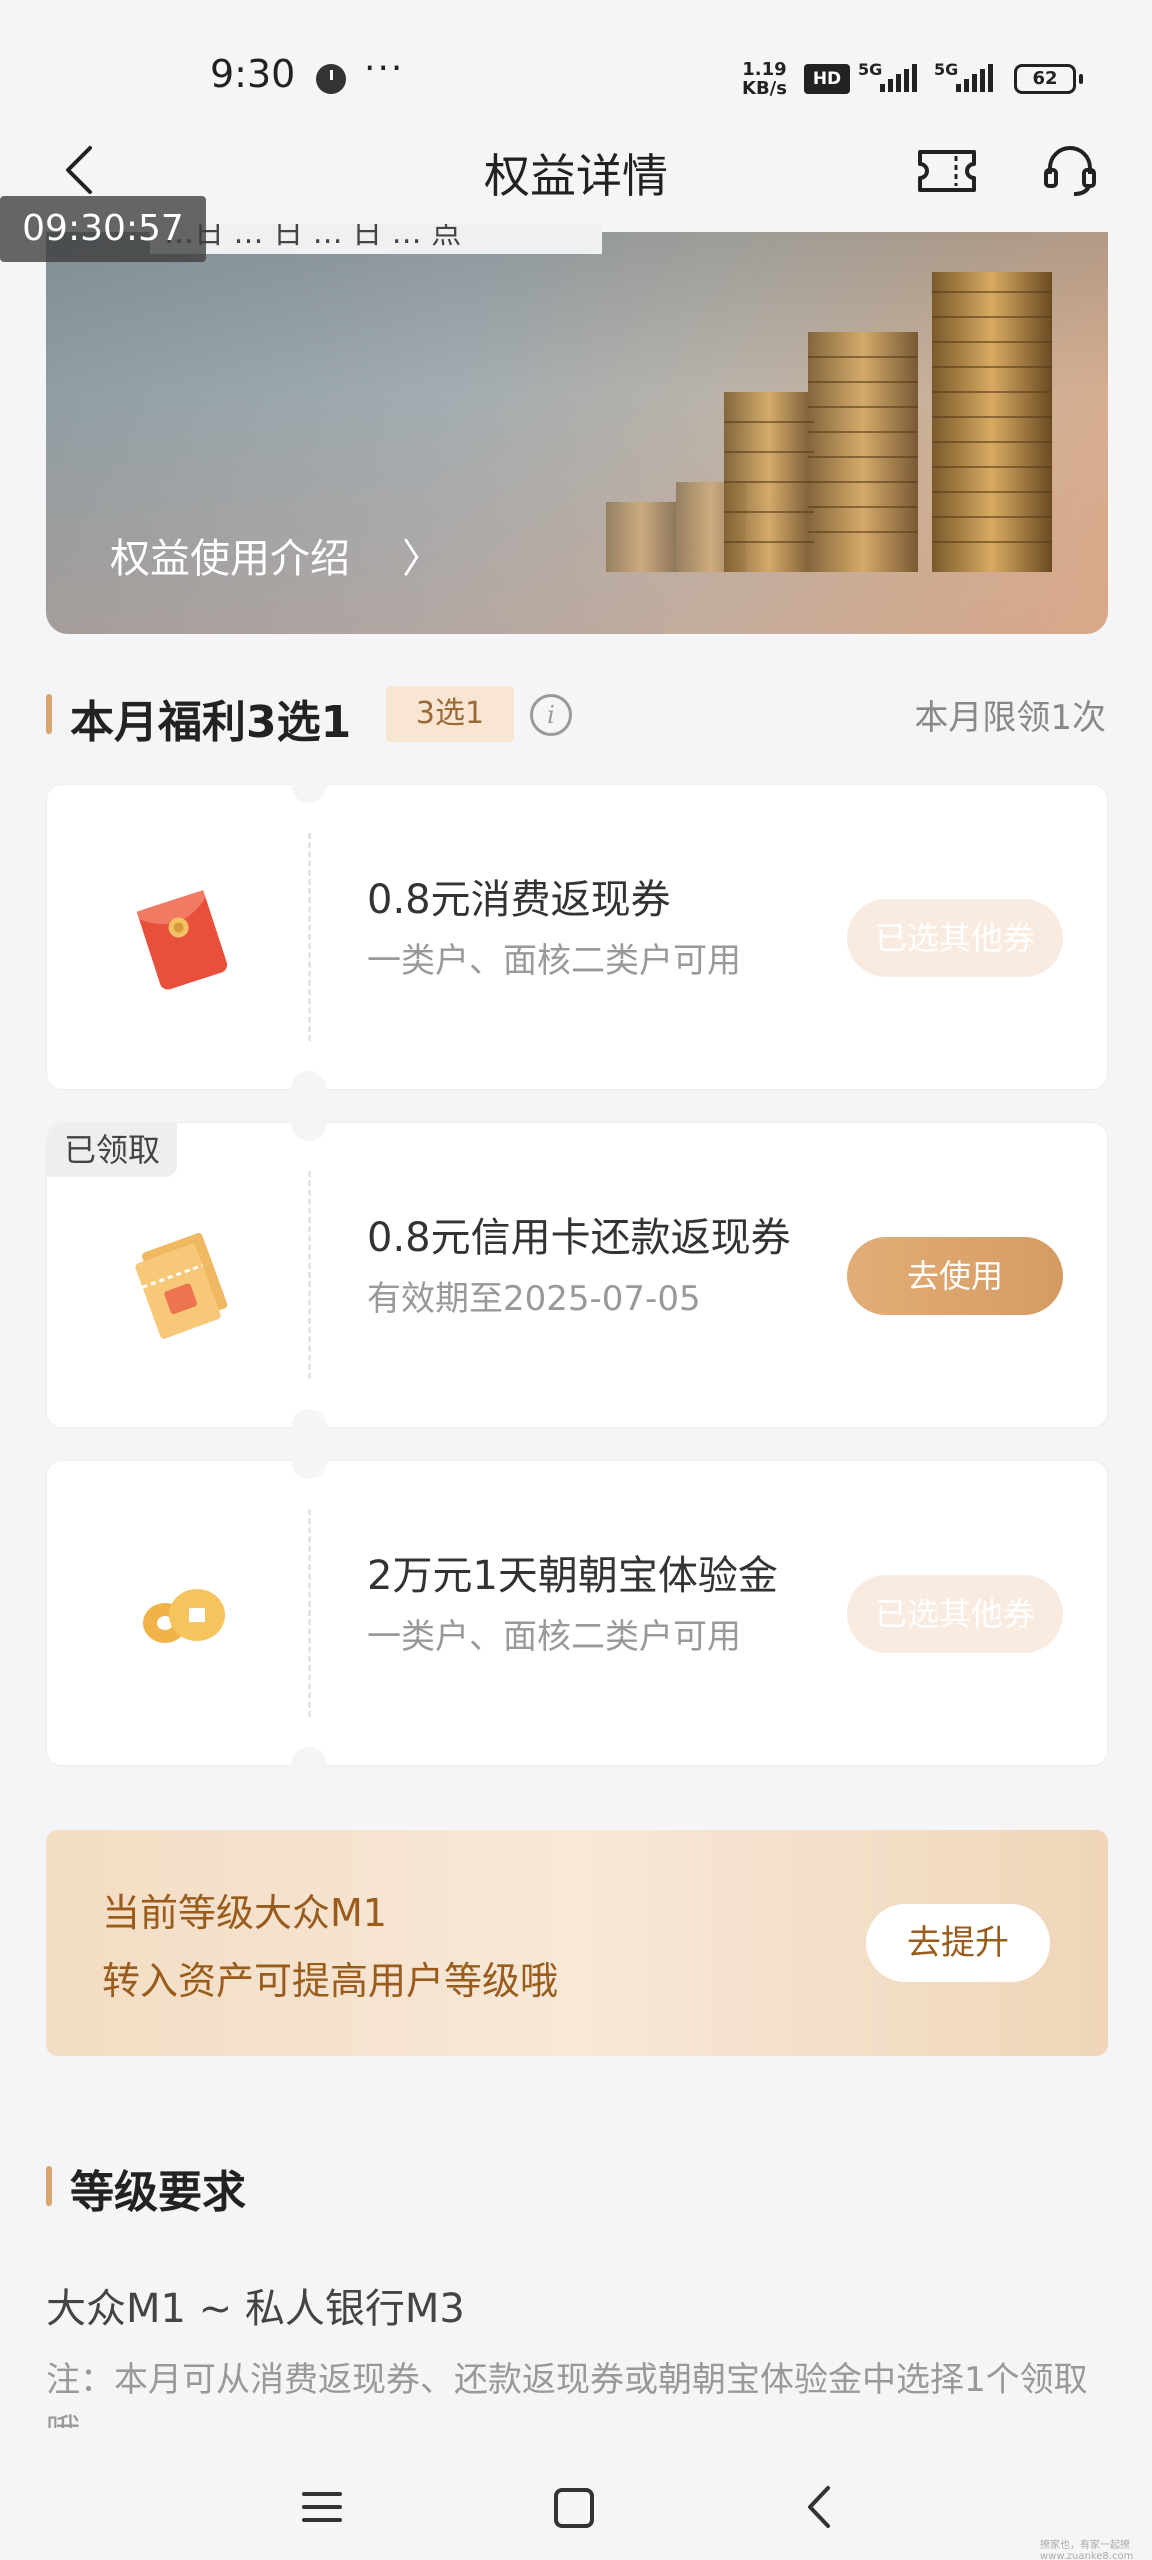  Describe the element at coordinates (551, 715) in the screenshot. I see `info-icon: i` at that location.